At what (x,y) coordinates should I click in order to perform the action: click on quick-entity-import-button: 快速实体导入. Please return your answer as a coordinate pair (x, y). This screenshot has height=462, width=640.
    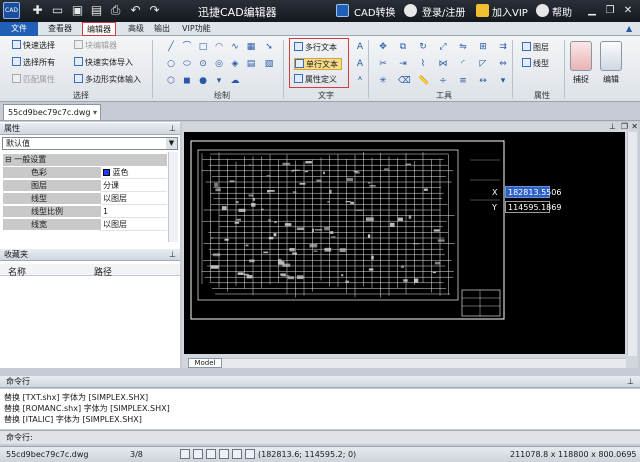
    Looking at the image, I should click on (103, 63).